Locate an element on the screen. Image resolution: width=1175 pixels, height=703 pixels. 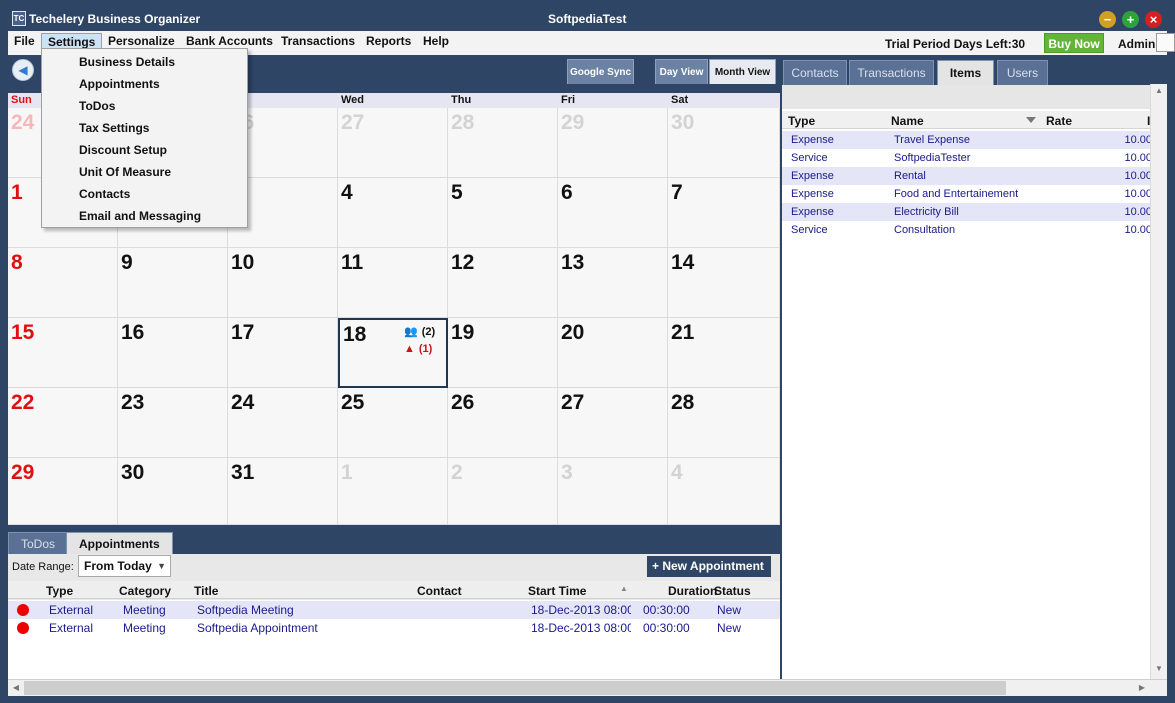
tab-month-view: Month View is located at coordinates (742, 71).